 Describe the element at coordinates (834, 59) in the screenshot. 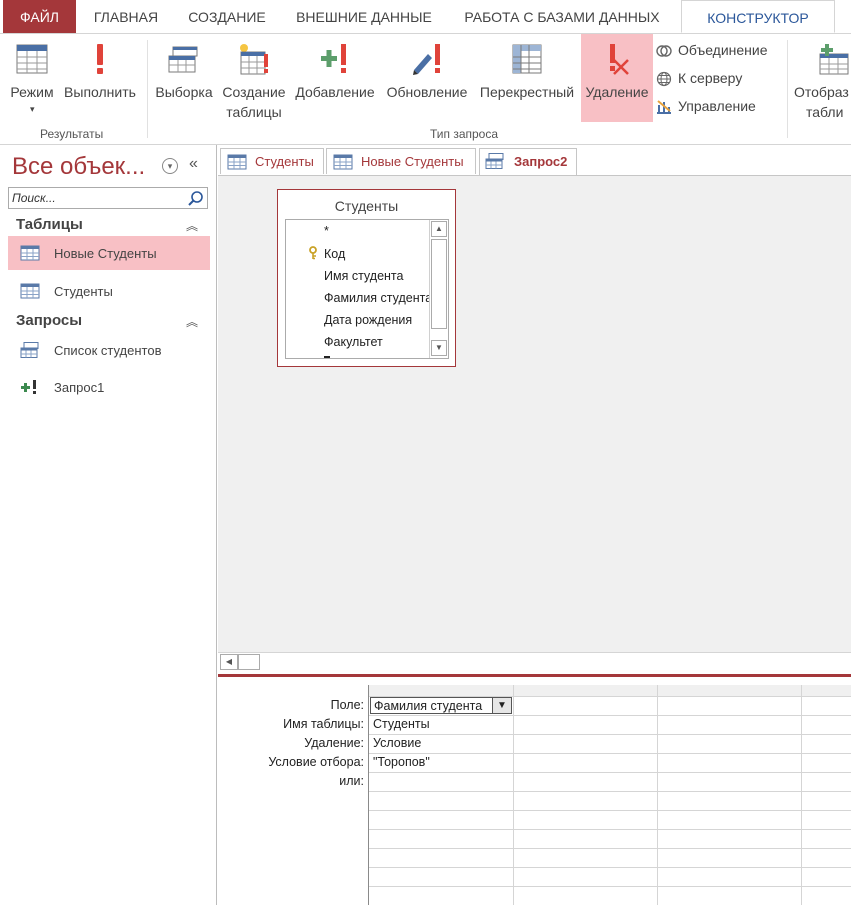

I see `show-table-icon` at that location.